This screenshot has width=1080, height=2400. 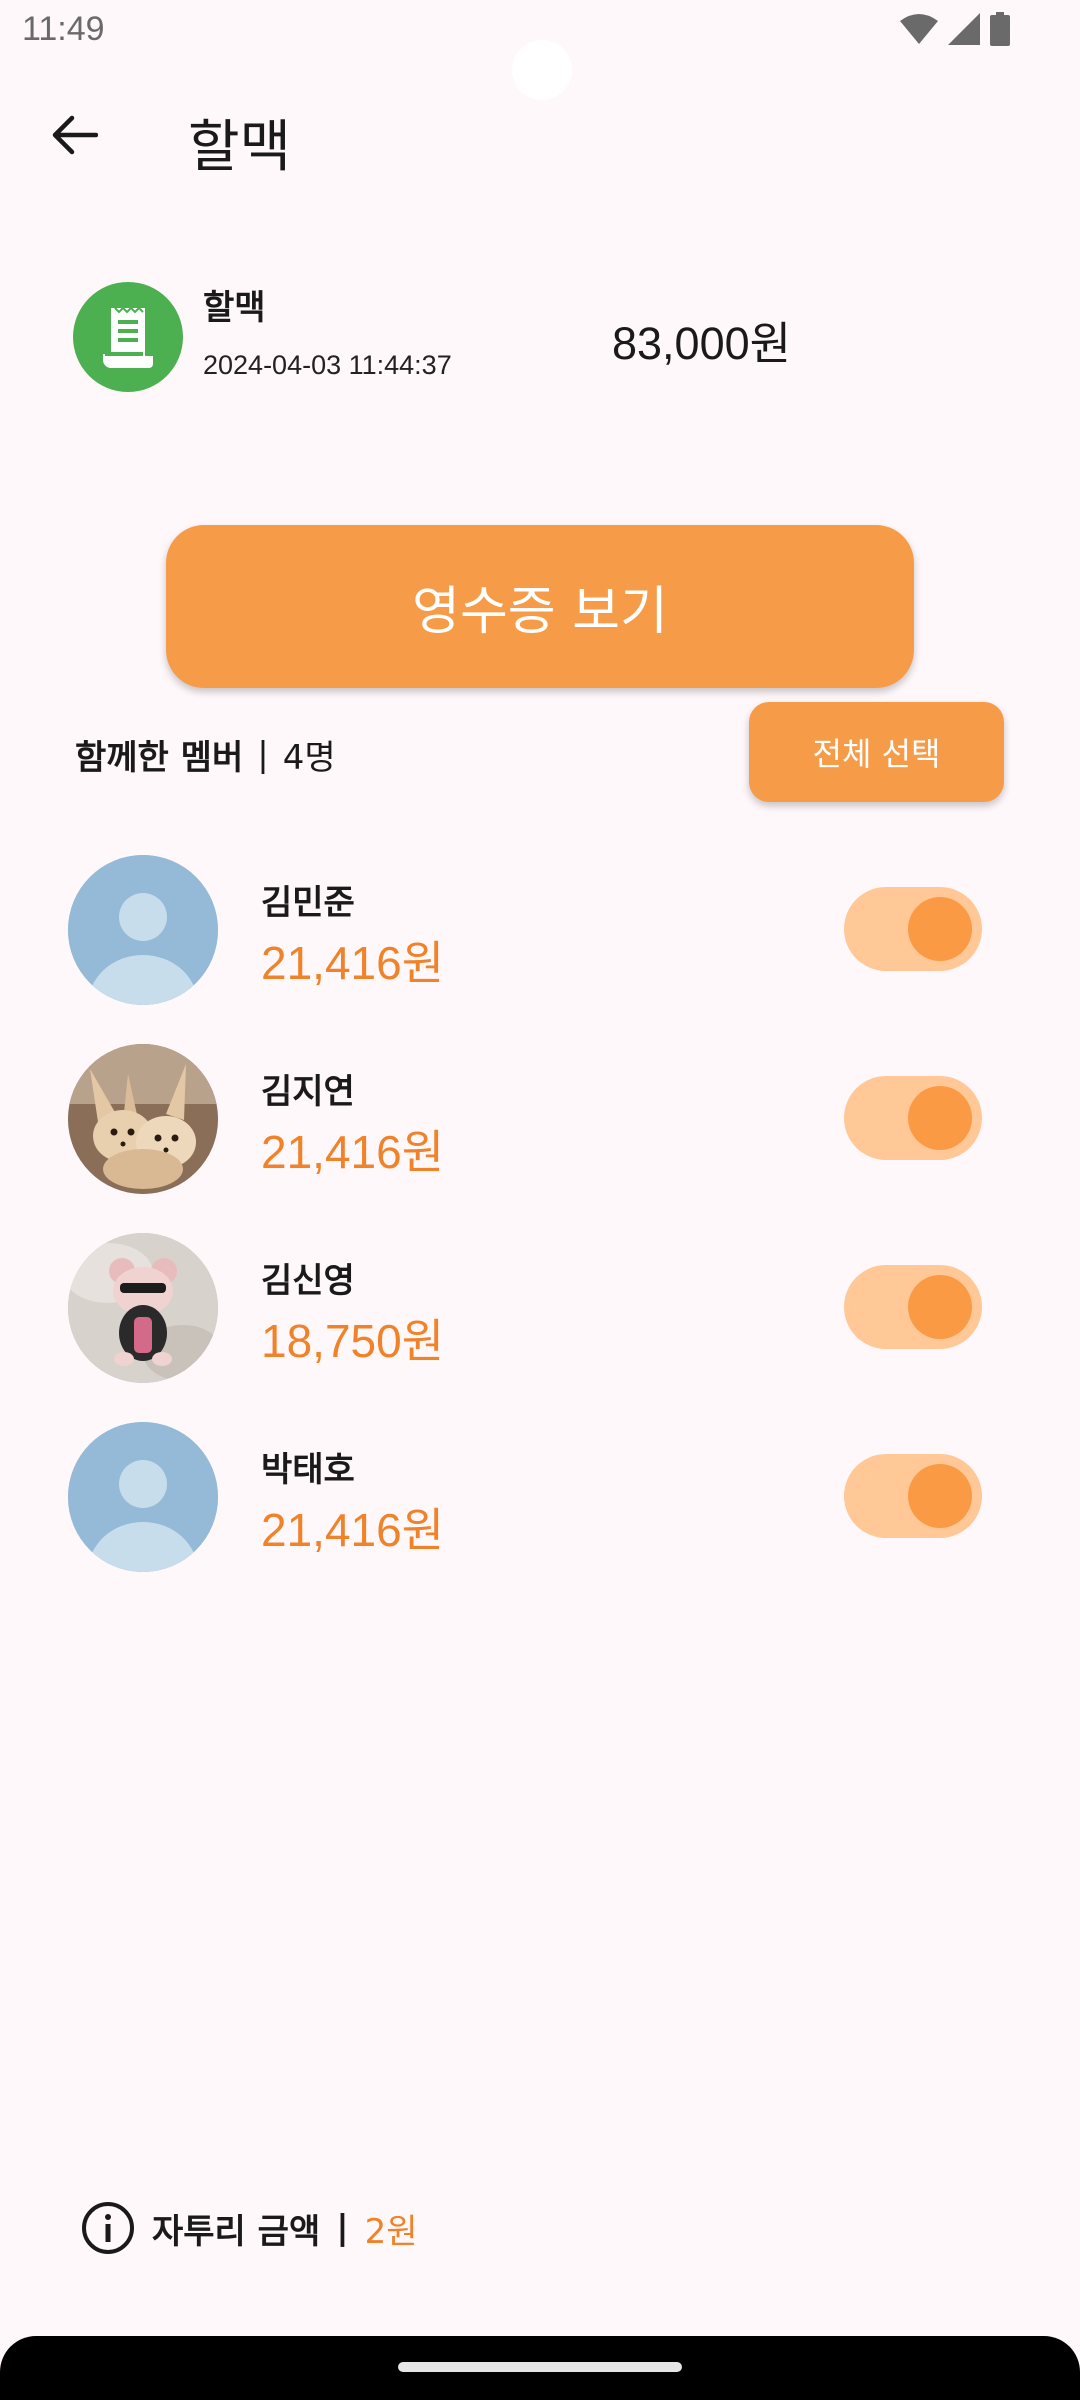 I want to click on fennec-fox-photo-icon, so click(x=143, y=1119).